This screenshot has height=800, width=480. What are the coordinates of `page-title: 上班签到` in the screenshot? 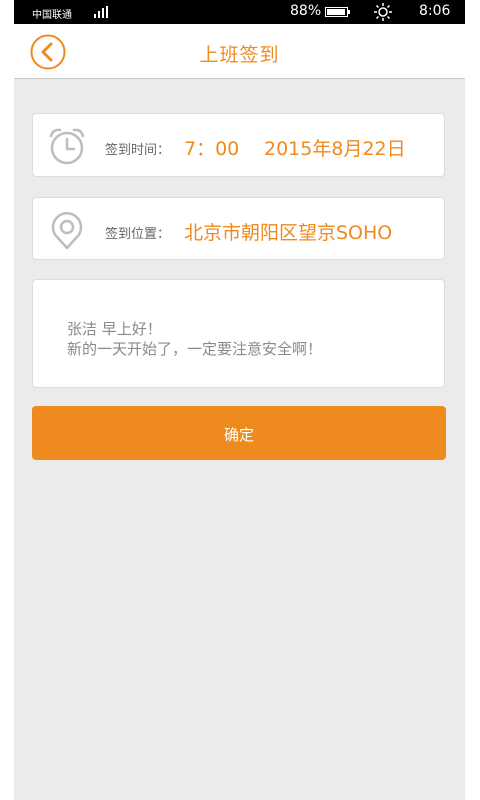 It's located at (239, 55).